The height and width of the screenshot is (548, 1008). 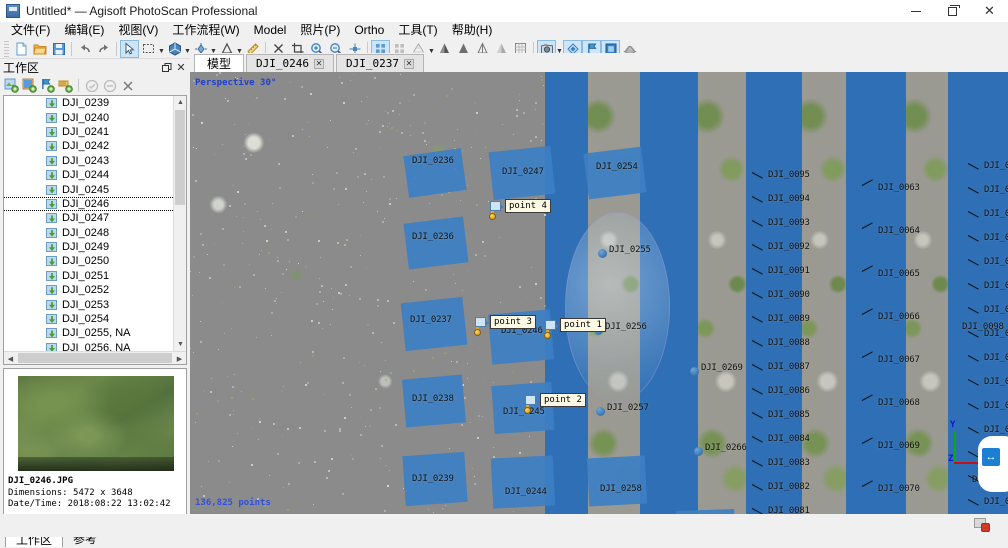 I want to click on menu-help: 帮助(H), so click(x=472, y=30).